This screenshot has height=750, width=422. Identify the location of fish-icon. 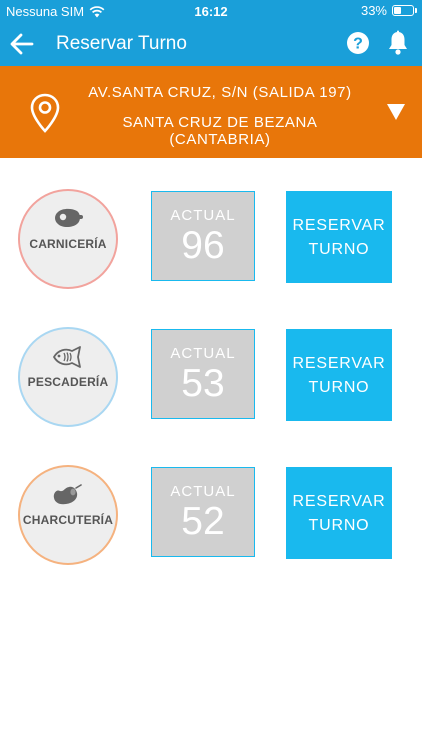
(67, 357).